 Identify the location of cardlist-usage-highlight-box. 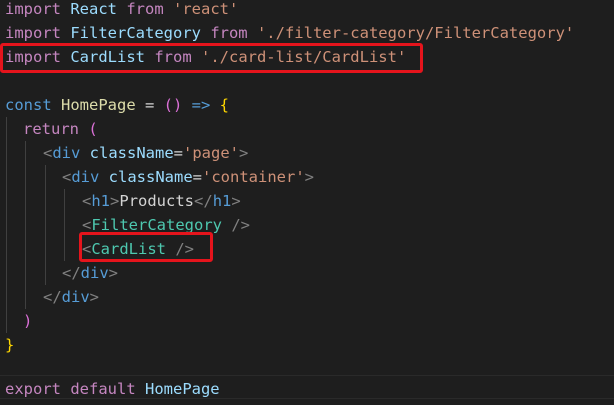
(146, 247).